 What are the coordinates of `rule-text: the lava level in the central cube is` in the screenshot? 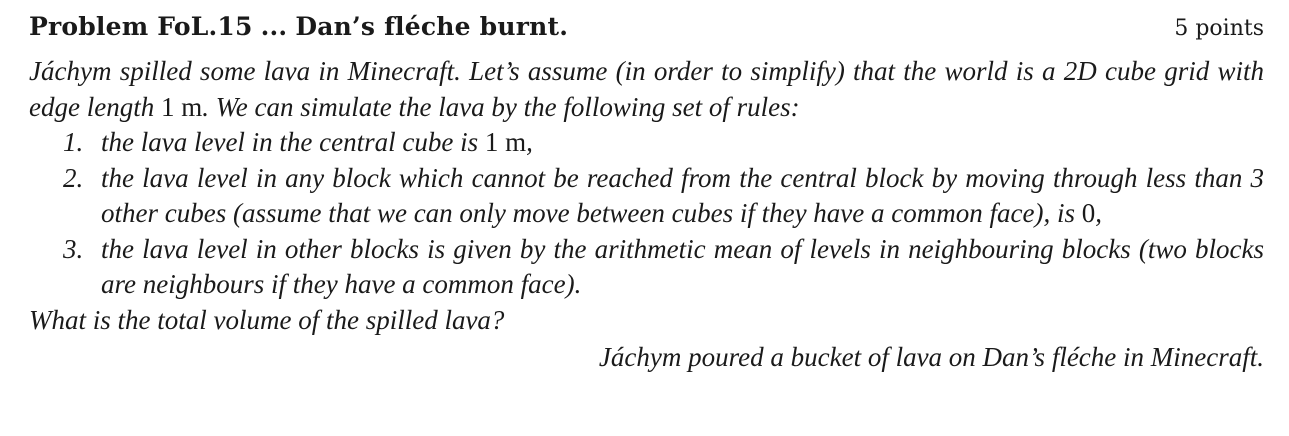 It's located at (293, 142).